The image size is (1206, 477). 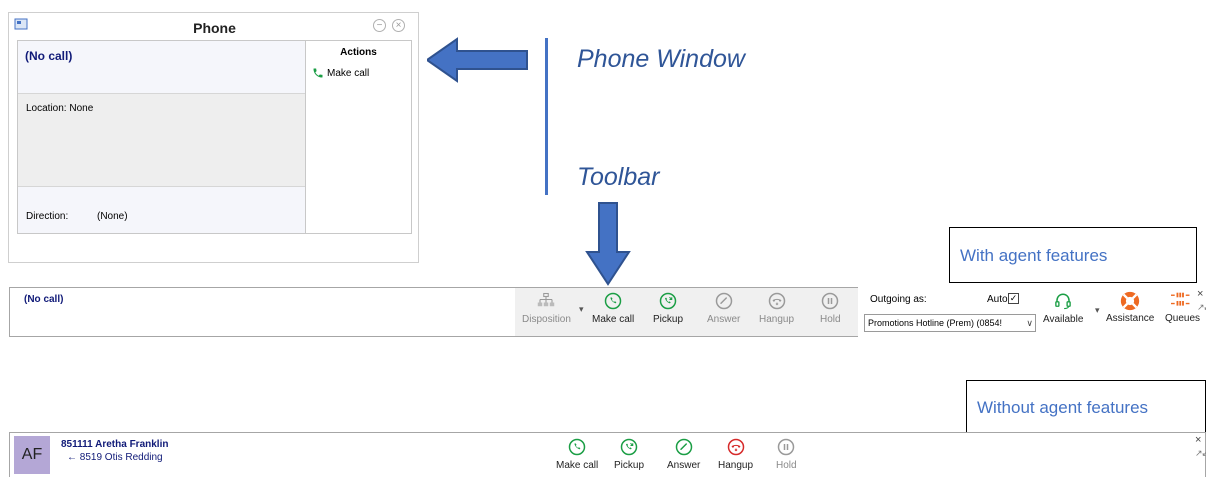 What do you see at coordinates (32, 455) in the screenshot?
I see `avatar: AF` at bounding box center [32, 455].